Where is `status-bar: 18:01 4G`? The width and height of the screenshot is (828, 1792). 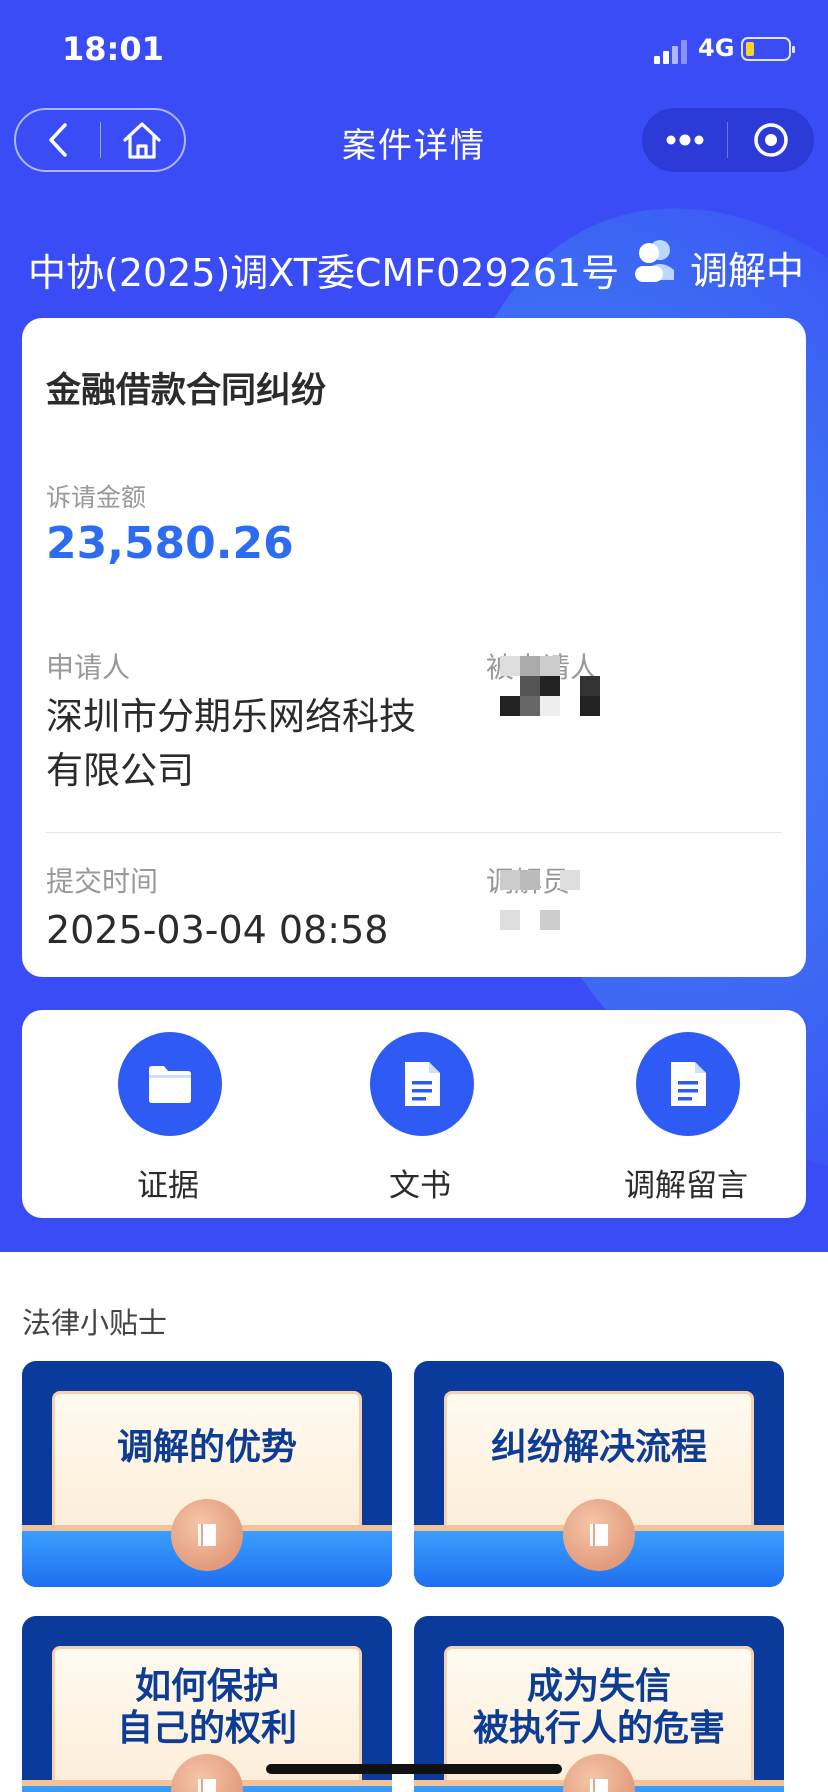 status-bar: 18:01 4G is located at coordinates (414, 50).